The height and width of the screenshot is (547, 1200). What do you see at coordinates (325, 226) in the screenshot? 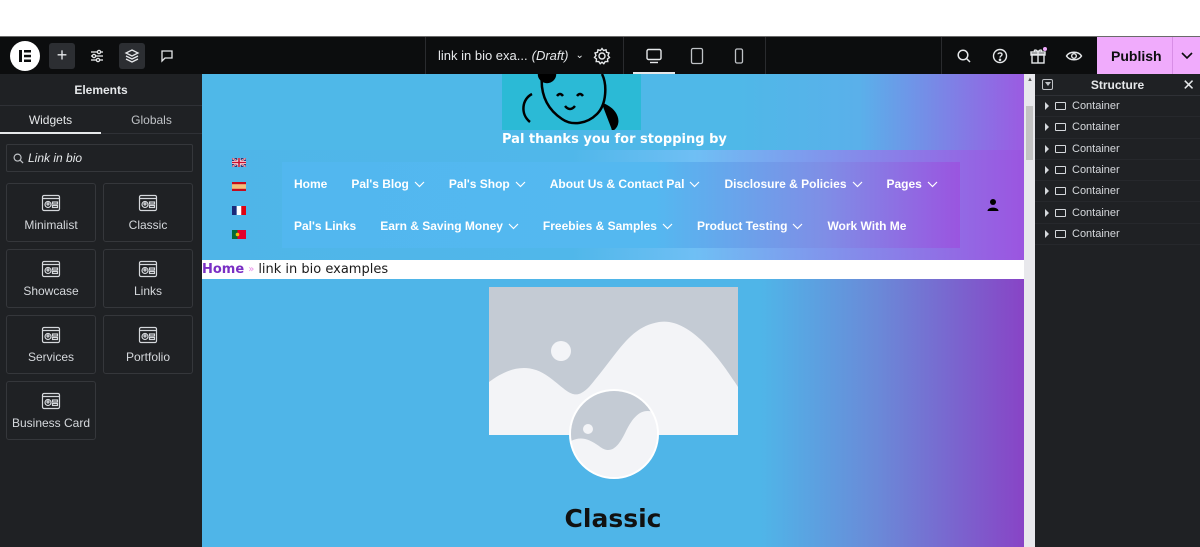
I see `nav-item-pal-s-links: Pal's Links` at bounding box center [325, 226].